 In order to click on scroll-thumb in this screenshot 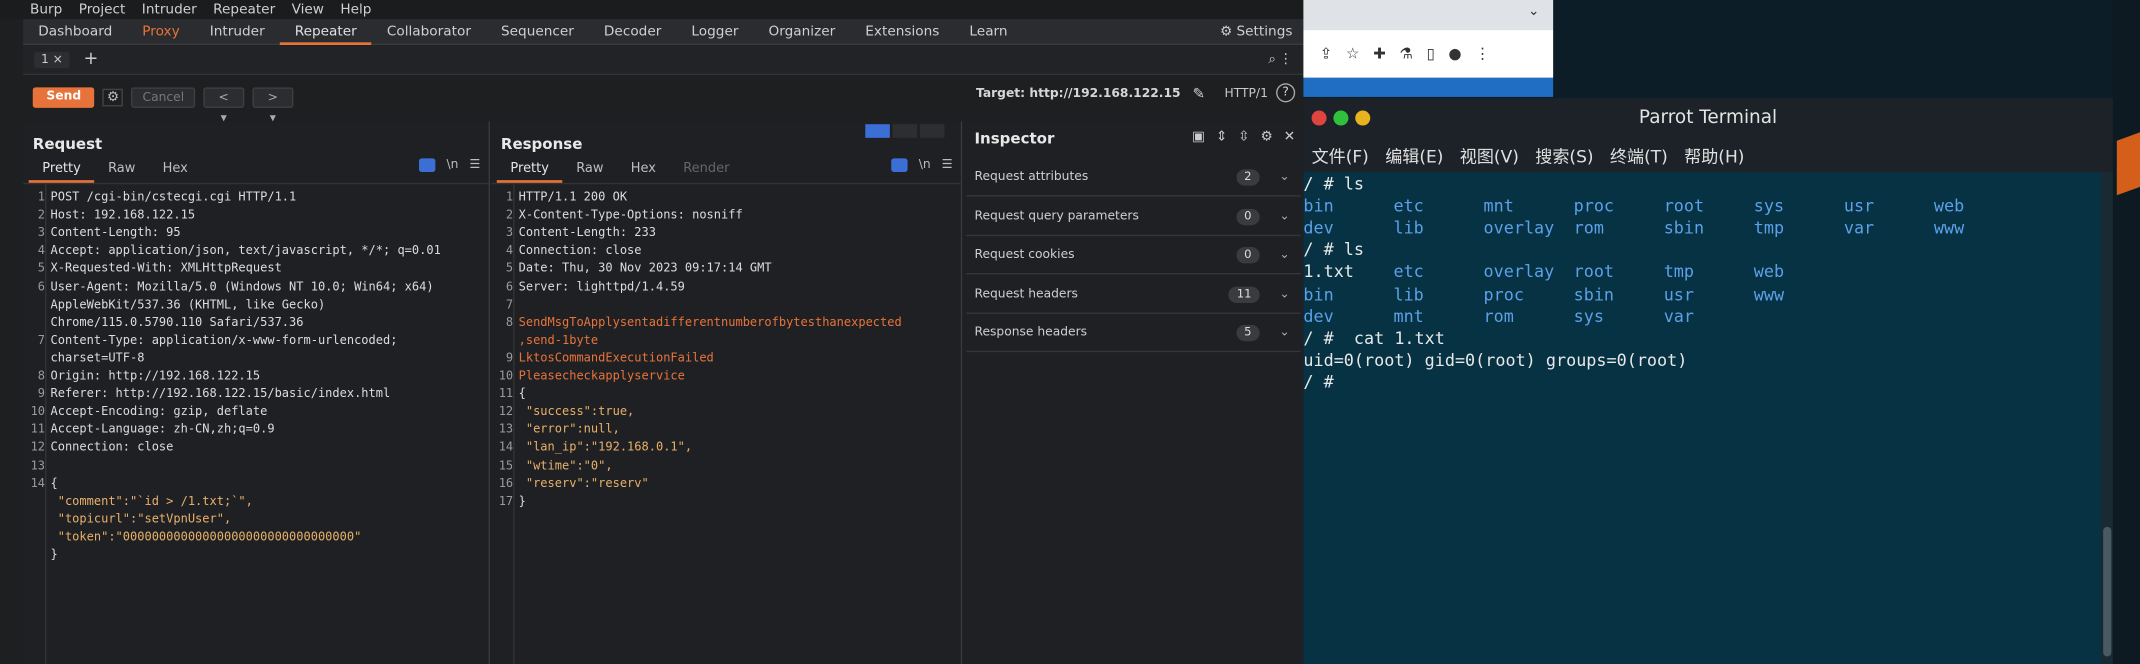, I will do `click(2107, 591)`.